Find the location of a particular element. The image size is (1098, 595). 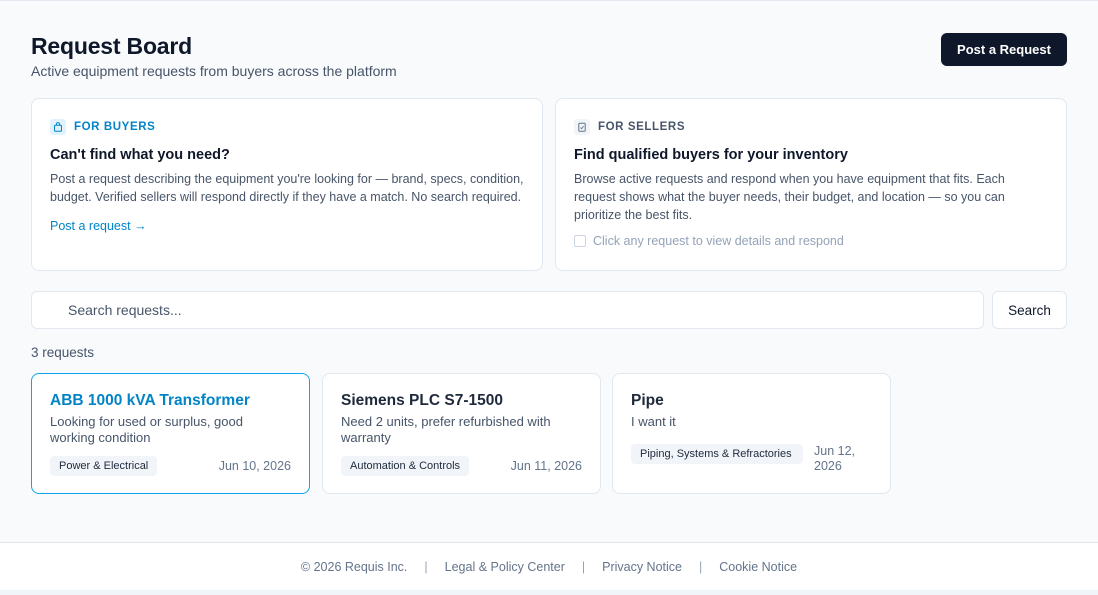

sellers-eyebrow: FOR SELLERS is located at coordinates (811, 127).